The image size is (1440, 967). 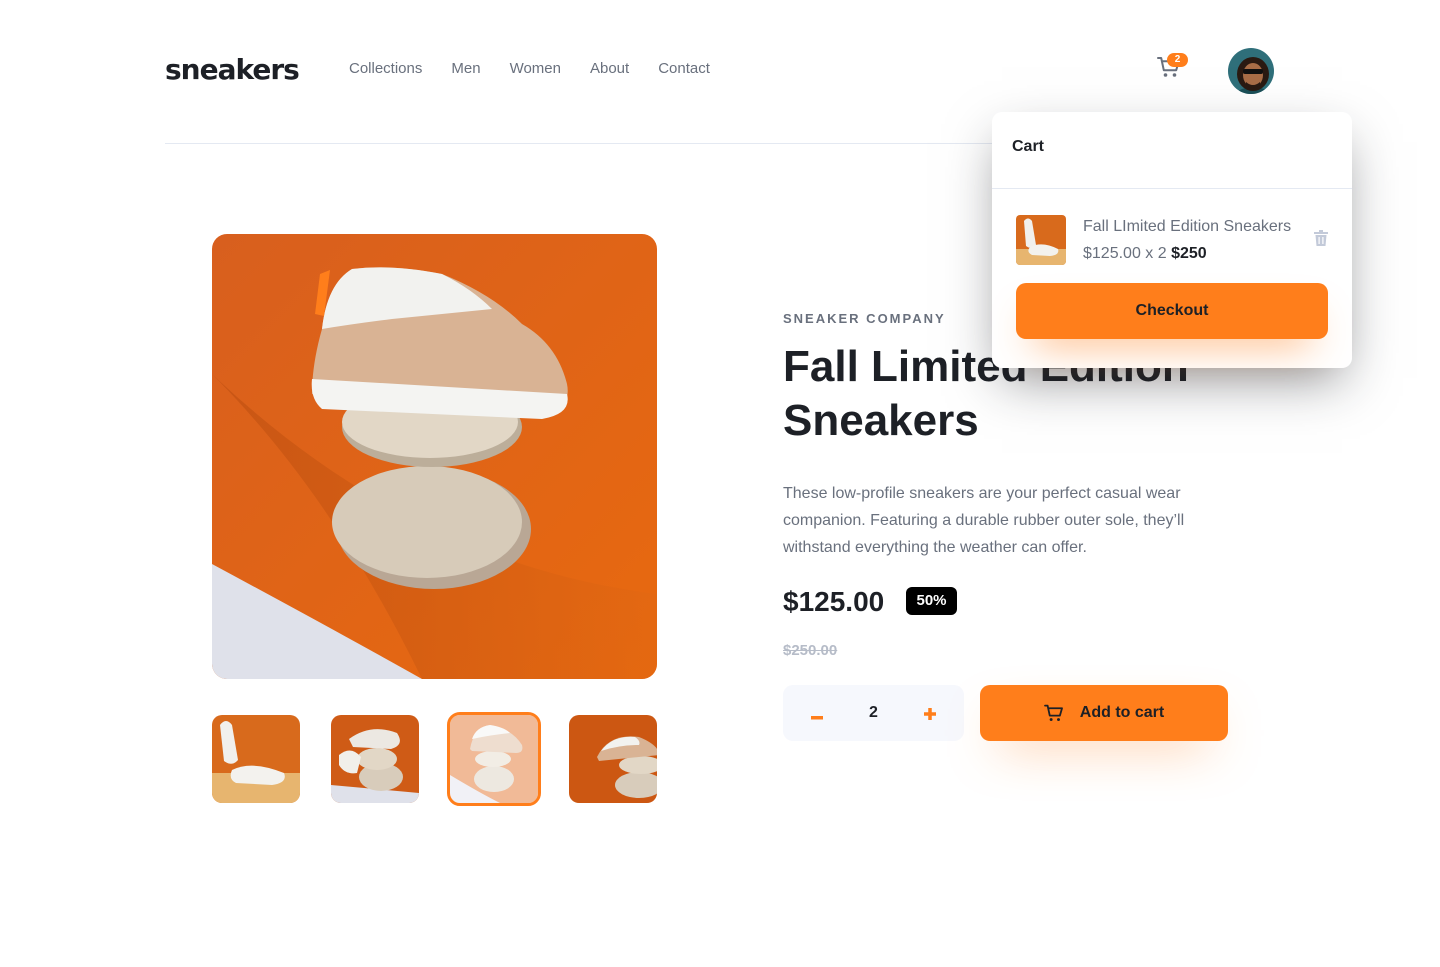 I want to click on quantity-stepper: 2, so click(x=873, y=713).